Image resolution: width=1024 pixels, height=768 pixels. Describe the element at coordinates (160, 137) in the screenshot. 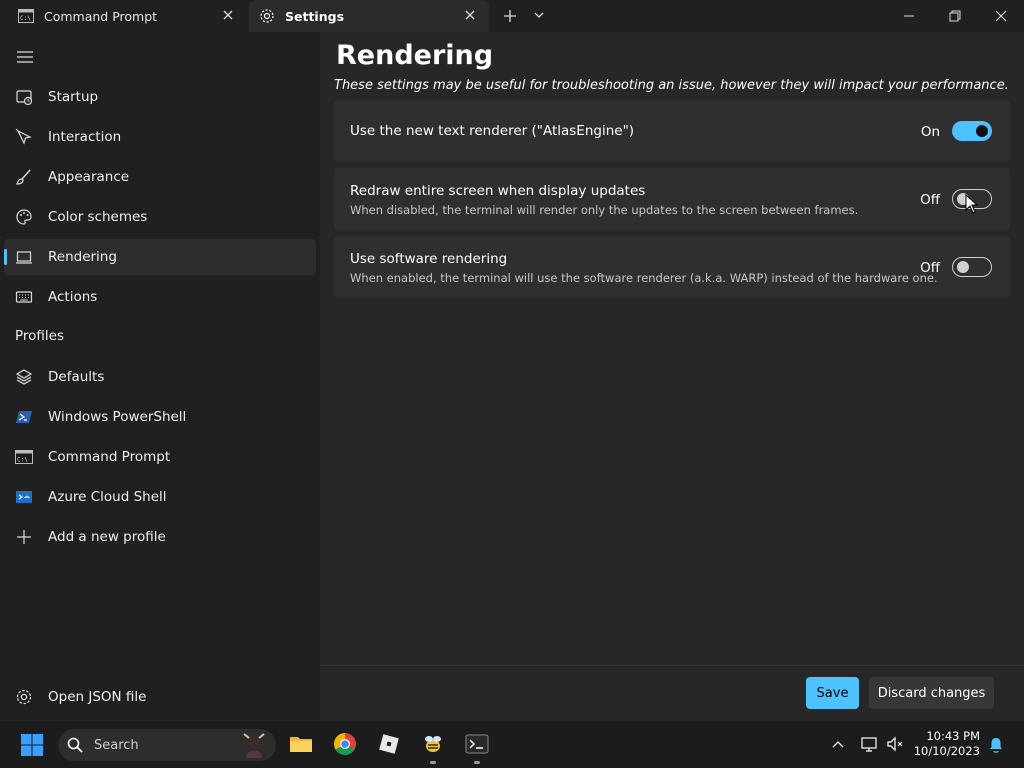

I see `sidebar-item-interaction: Interaction` at that location.